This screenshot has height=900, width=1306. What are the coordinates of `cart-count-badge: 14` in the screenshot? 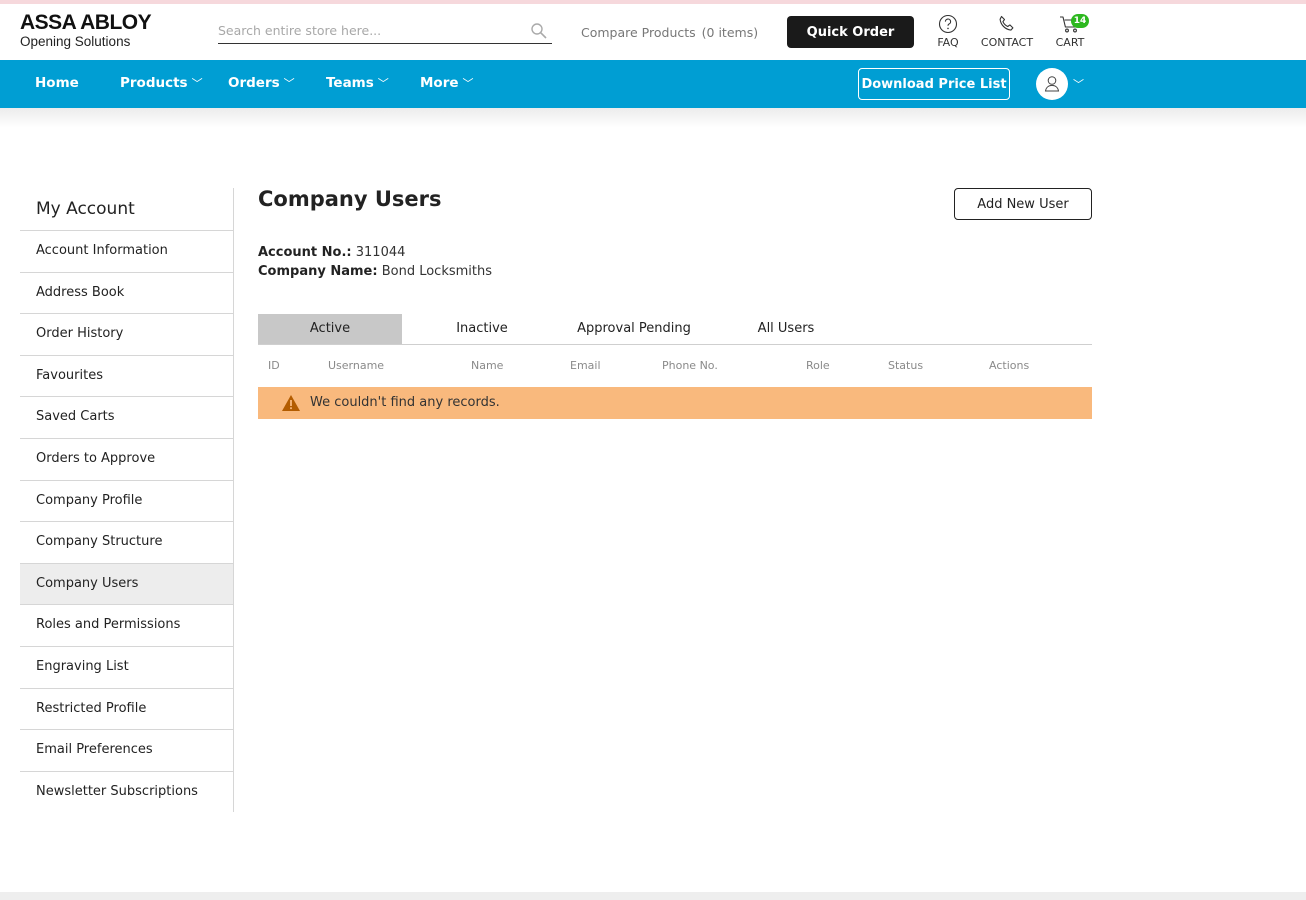 It's located at (1080, 21).